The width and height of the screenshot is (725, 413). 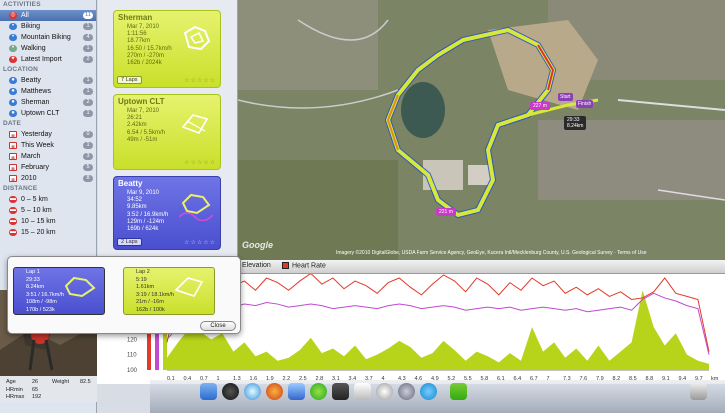 I want to click on card-heart: 169b / 624k, so click(x=143, y=229).